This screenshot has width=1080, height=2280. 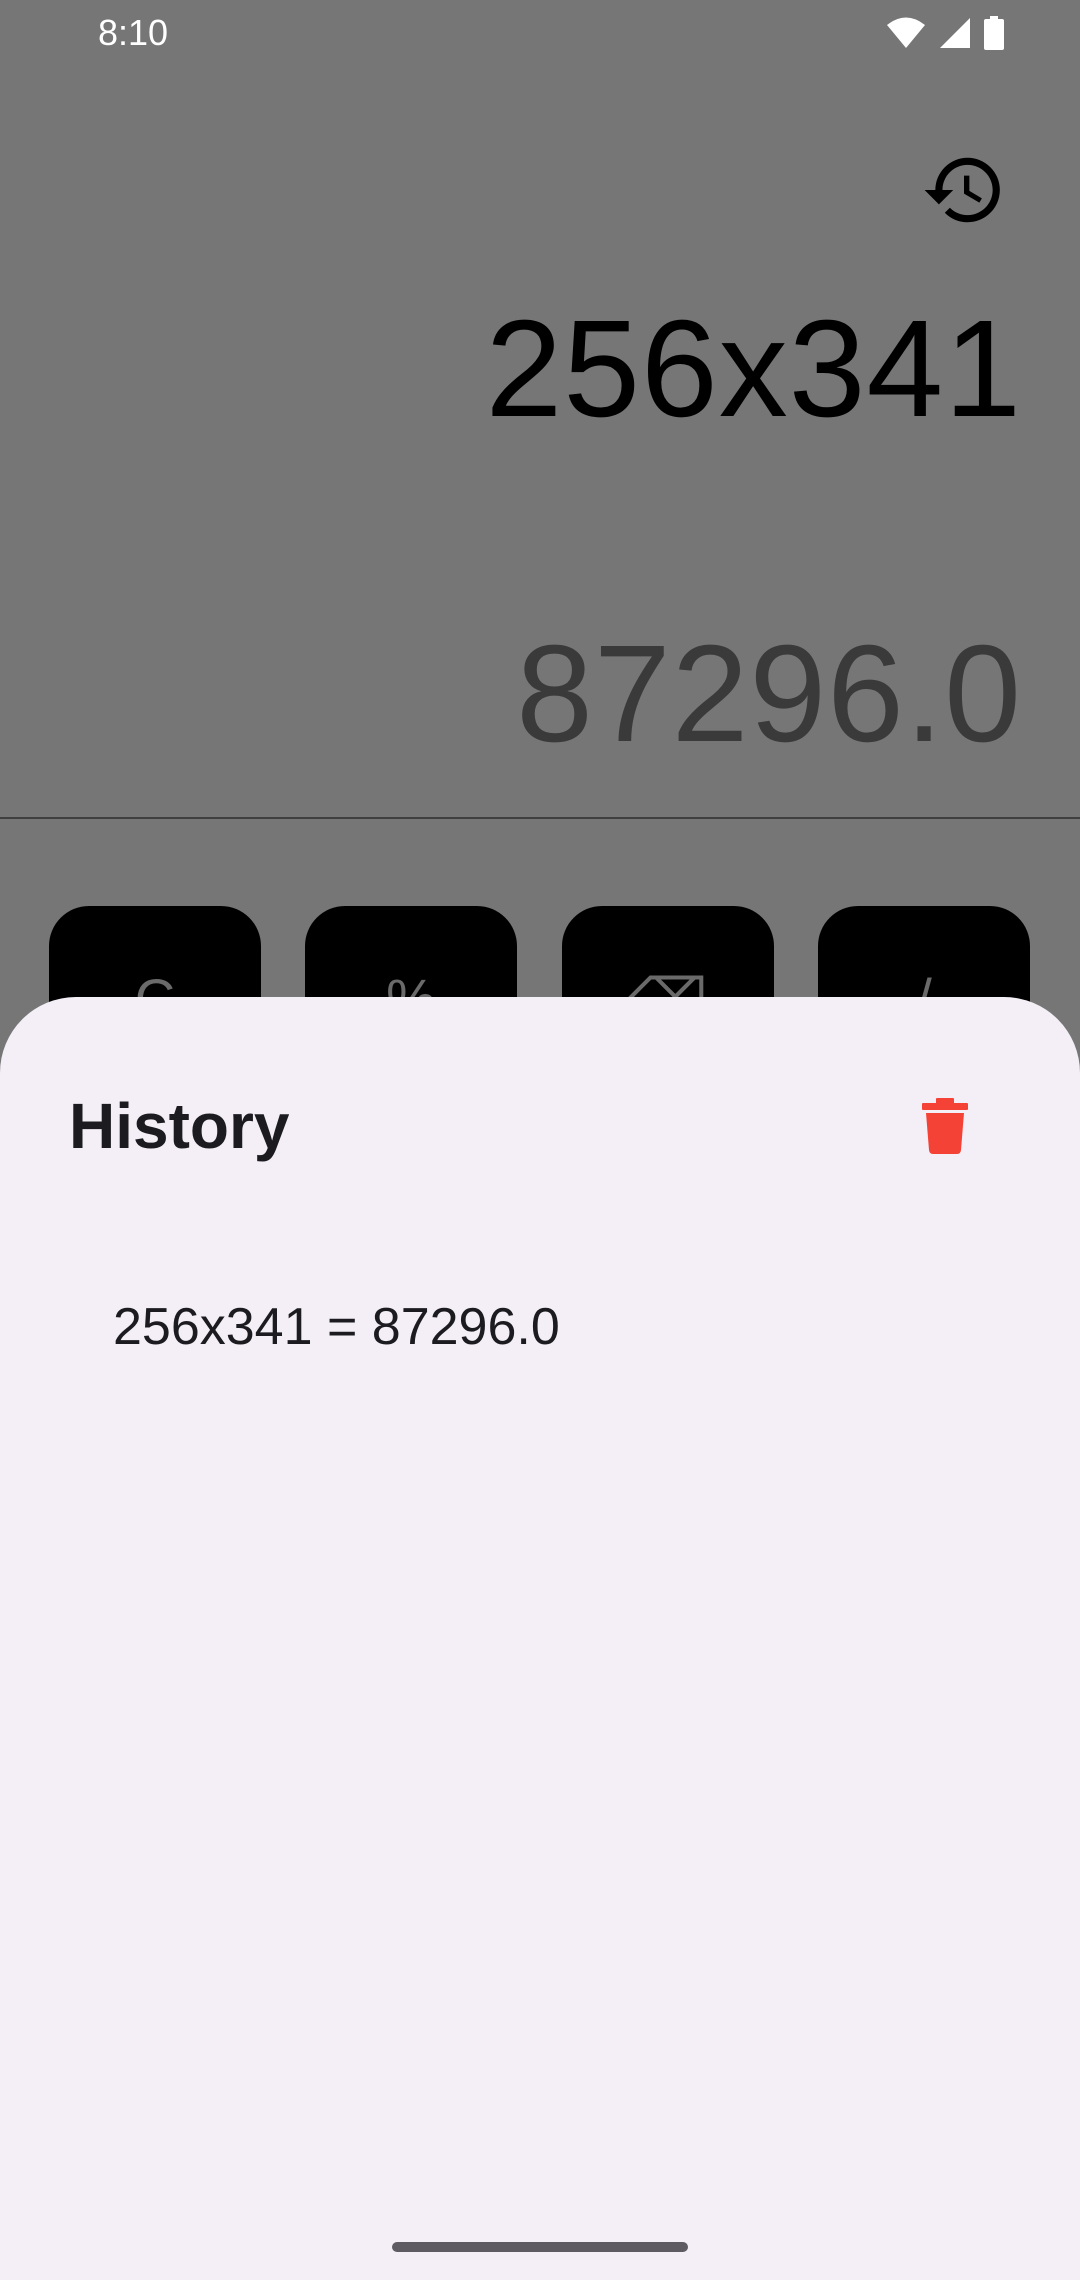 I want to click on battery-icon, so click(x=994, y=35).